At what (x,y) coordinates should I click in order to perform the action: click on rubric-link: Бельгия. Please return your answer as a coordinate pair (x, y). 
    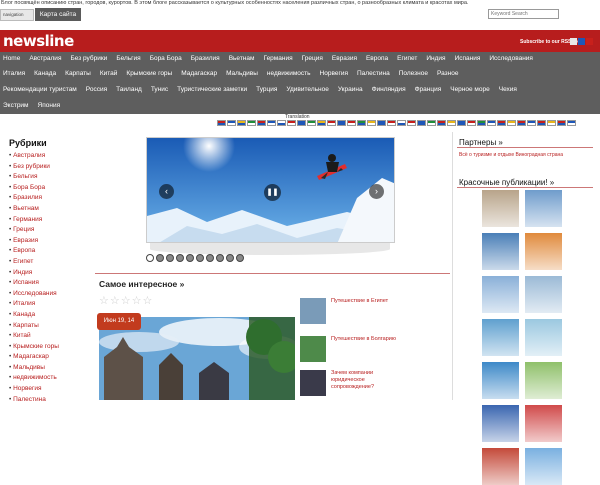
    Looking at the image, I should click on (51, 177).